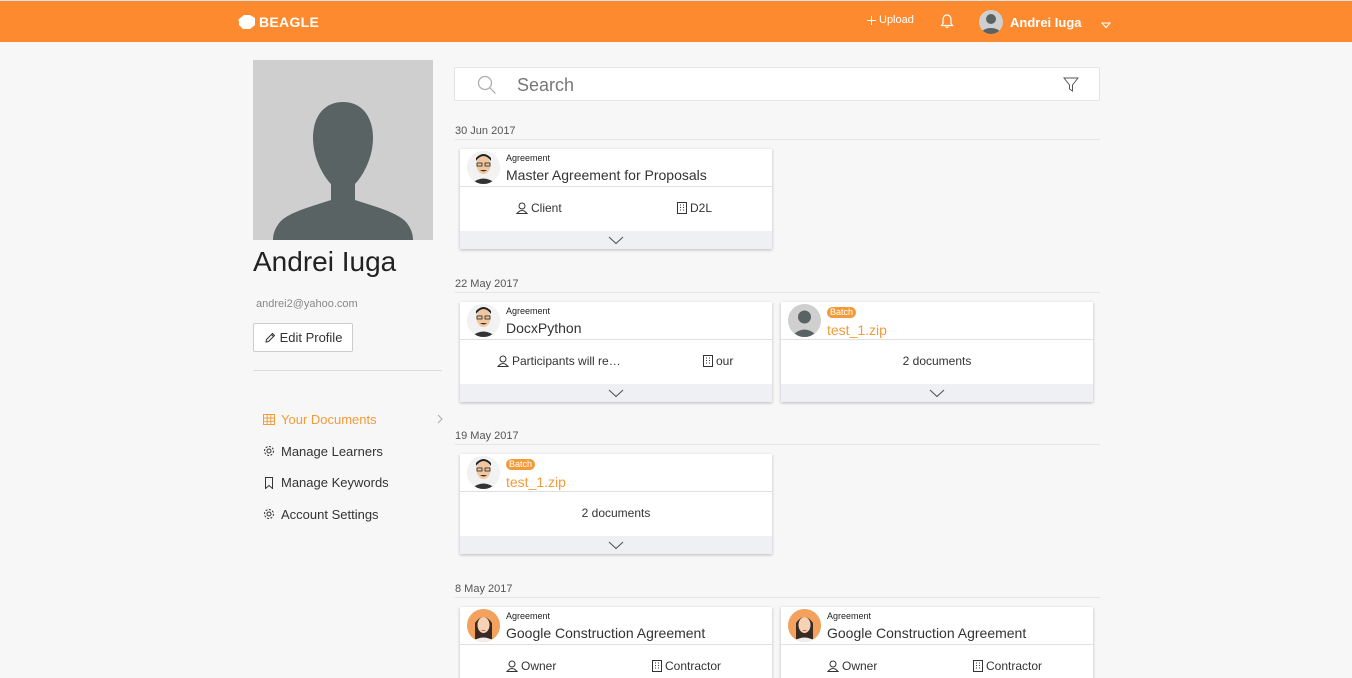 The image size is (1352, 678). I want to click on user-menu-toggle, so click(1106, 25).